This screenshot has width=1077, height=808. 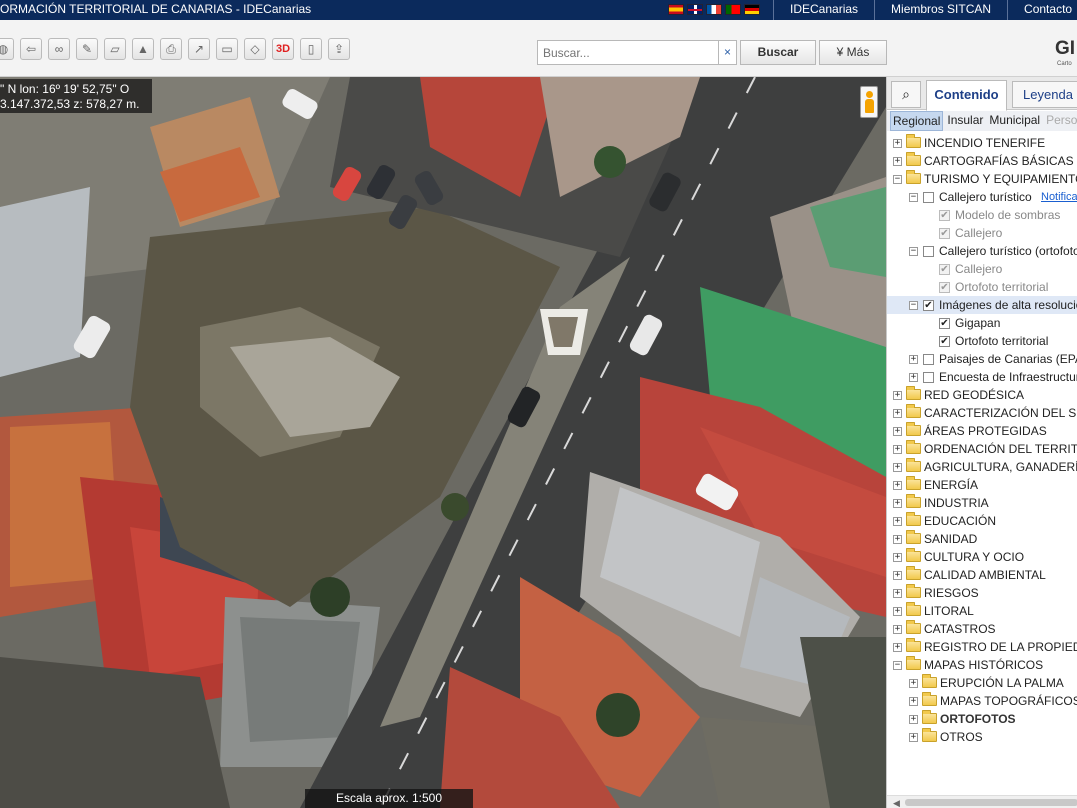 I want to click on horizontal-scrollbar: ◀, so click(x=982, y=801).